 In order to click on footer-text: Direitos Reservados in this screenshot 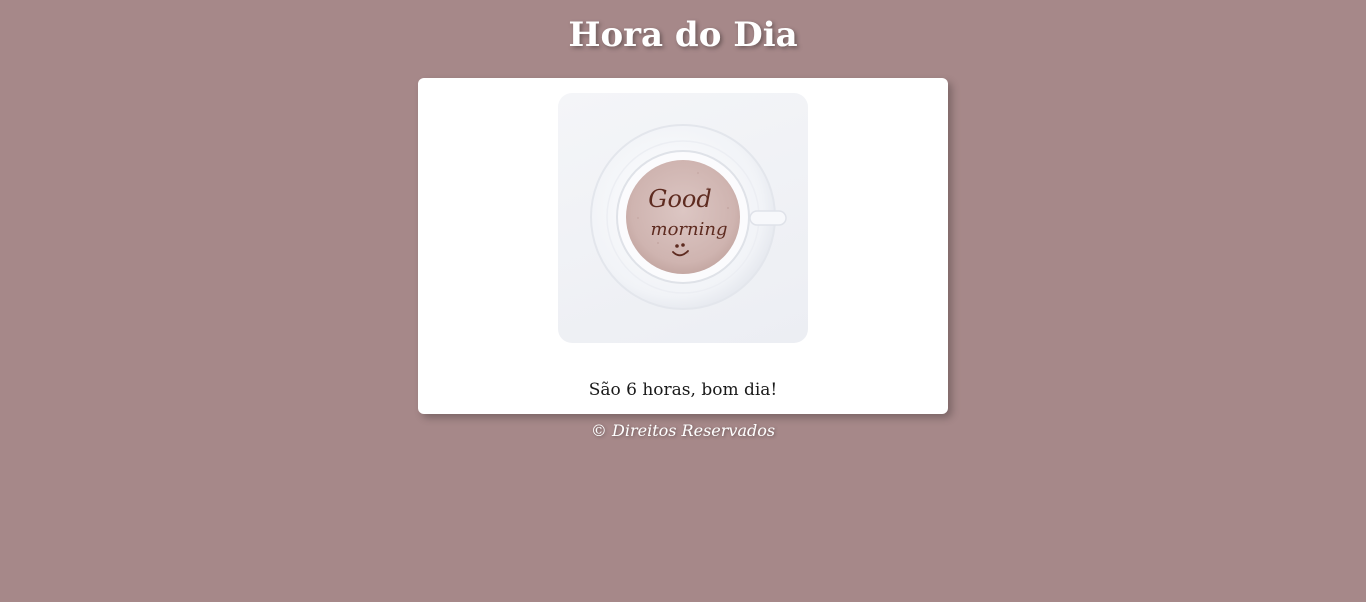, I will do `click(694, 430)`.